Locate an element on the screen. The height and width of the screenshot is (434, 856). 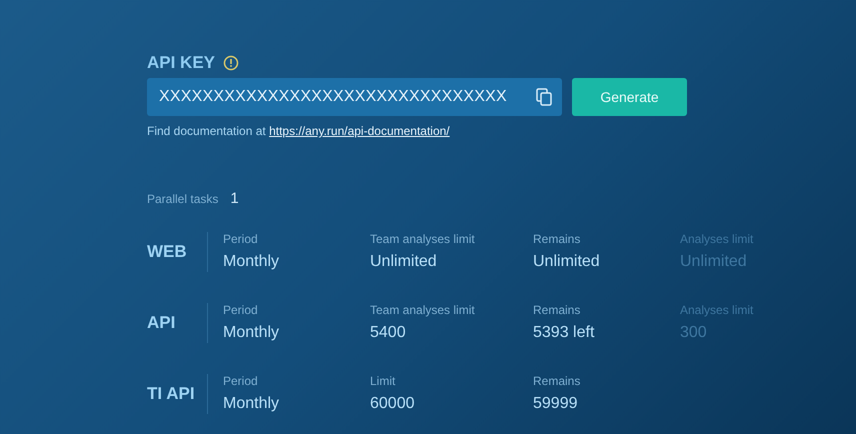
copy-icon is located at coordinates (544, 97).